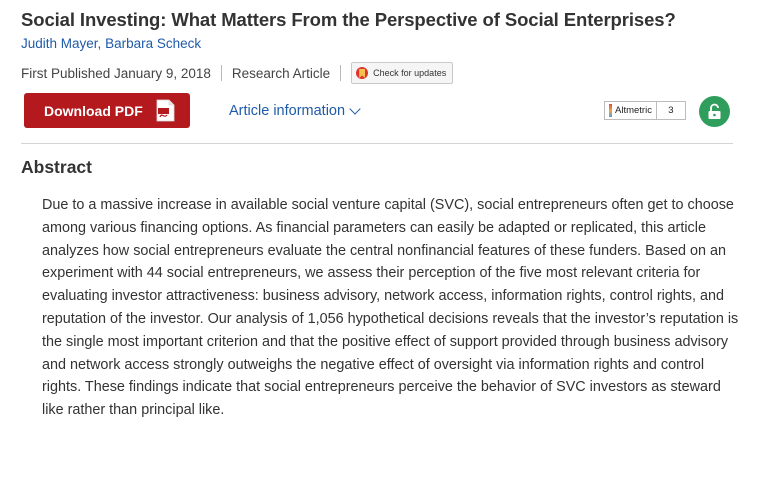  Describe the element at coordinates (116, 73) in the screenshot. I see `published-date: First Published January 9, 2018` at that location.